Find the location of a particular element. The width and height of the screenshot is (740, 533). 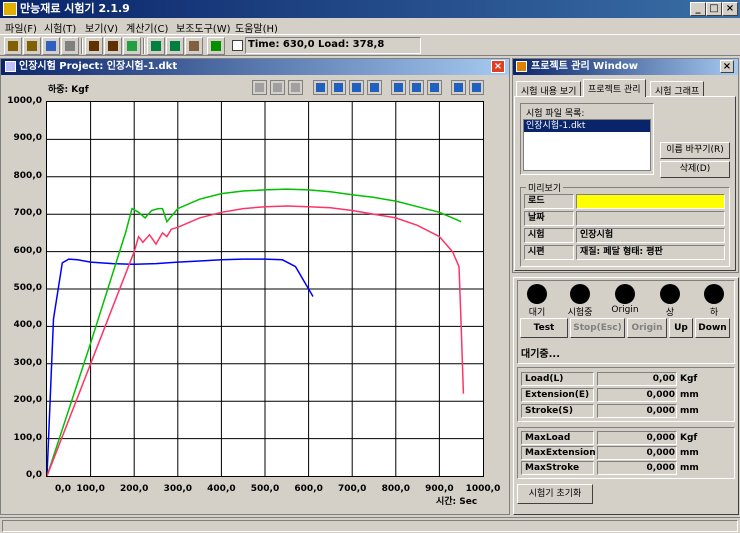

preview-specimen-value: 재질: 페달 형태: 평판 is located at coordinates (650, 252).